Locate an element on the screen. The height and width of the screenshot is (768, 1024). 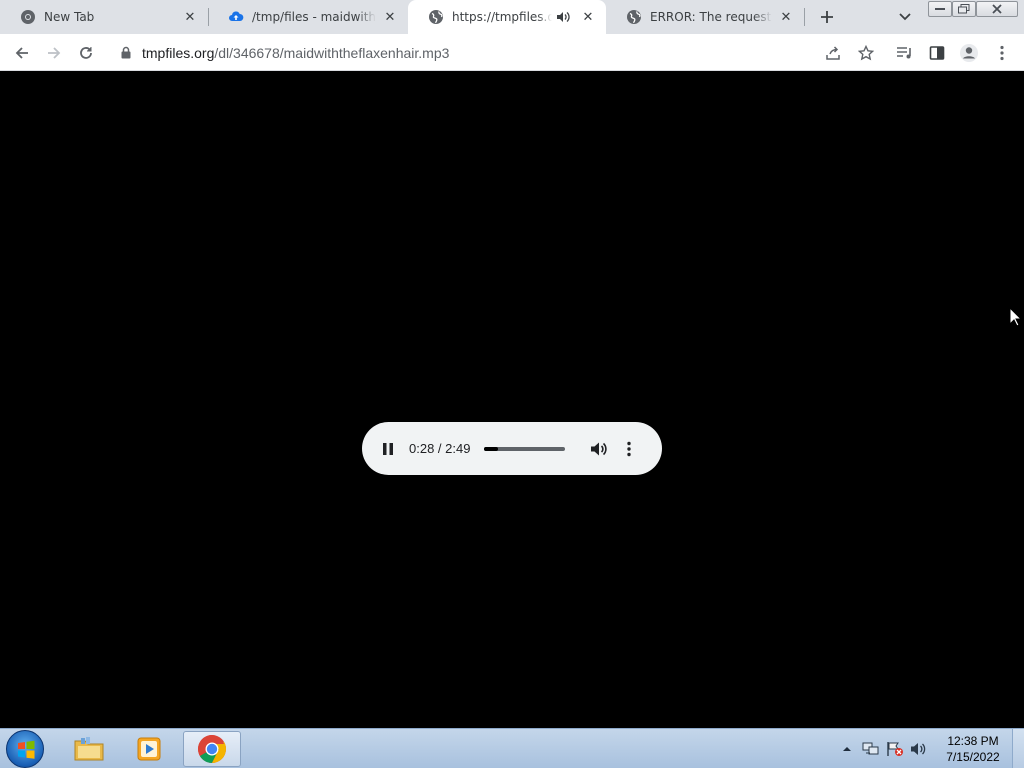
folder-icon is located at coordinates (89, 749).